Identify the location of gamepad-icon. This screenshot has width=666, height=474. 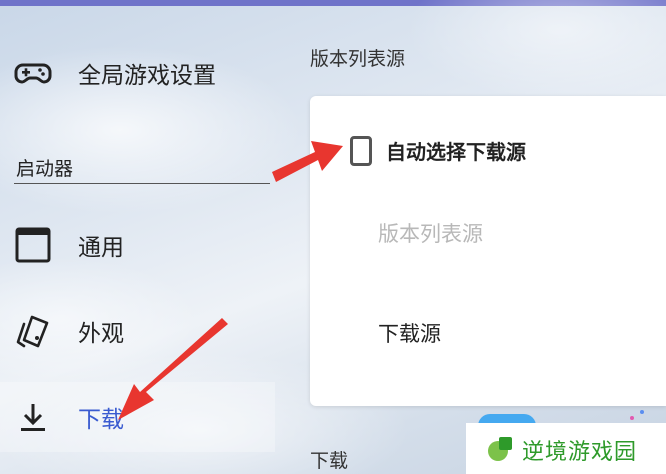
(33, 73).